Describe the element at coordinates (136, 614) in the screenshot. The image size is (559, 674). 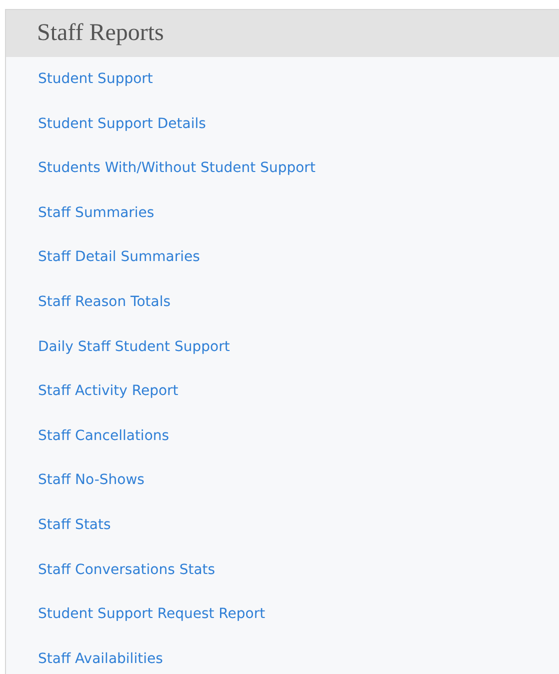
I see `report-link: Student Support Request Report` at that location.